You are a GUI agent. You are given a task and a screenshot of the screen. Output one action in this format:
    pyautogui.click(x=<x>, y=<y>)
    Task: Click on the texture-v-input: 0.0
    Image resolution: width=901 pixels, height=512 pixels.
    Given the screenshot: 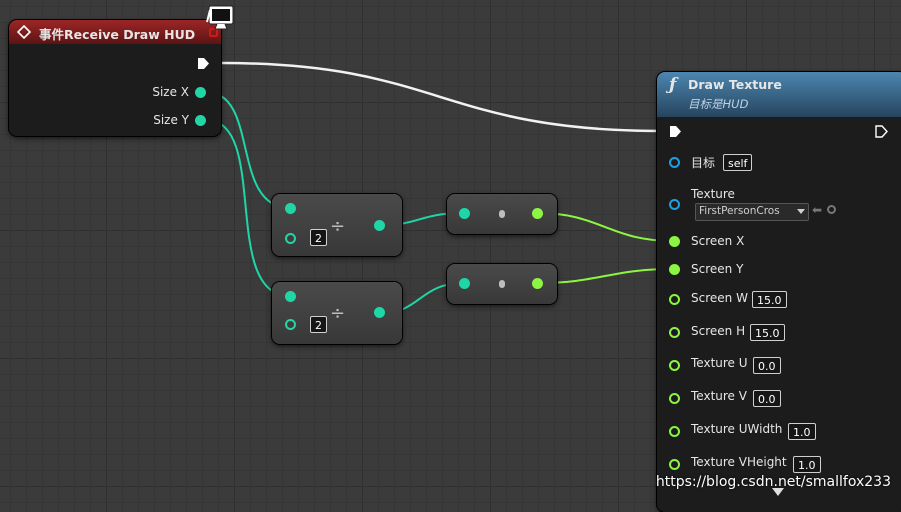 What is the action you would take?
    pyautogui.click(x=767, y=398)
    